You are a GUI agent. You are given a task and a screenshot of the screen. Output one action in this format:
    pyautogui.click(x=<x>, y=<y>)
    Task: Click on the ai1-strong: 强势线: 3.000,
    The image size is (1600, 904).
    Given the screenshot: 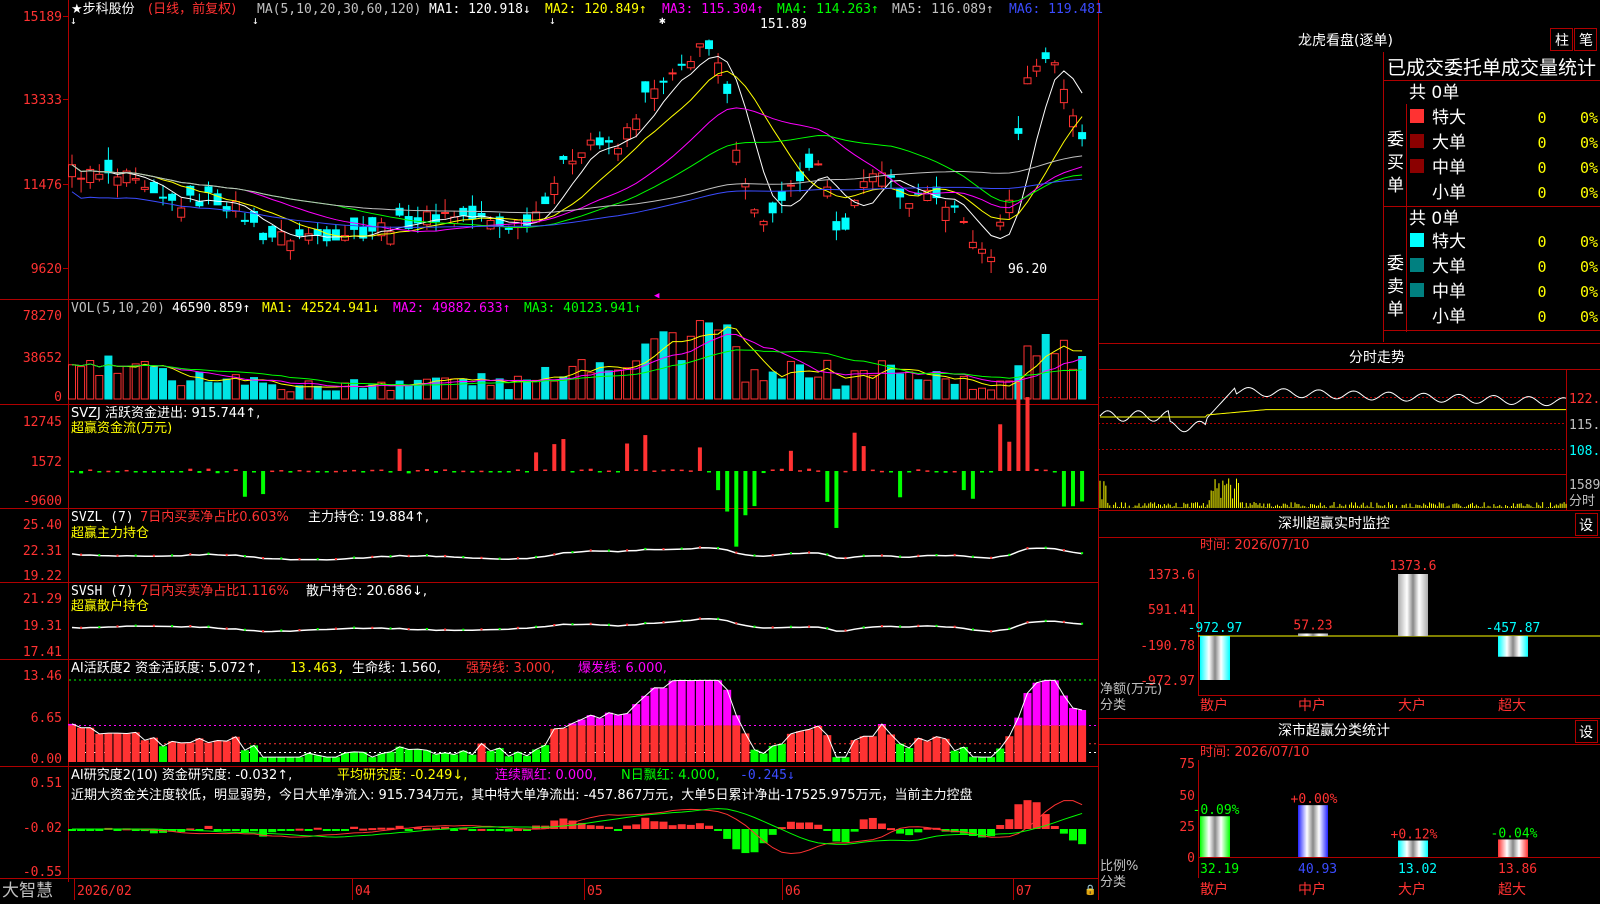 What is the action you would take?
    pyautogui.click(x=510, y=668)
    